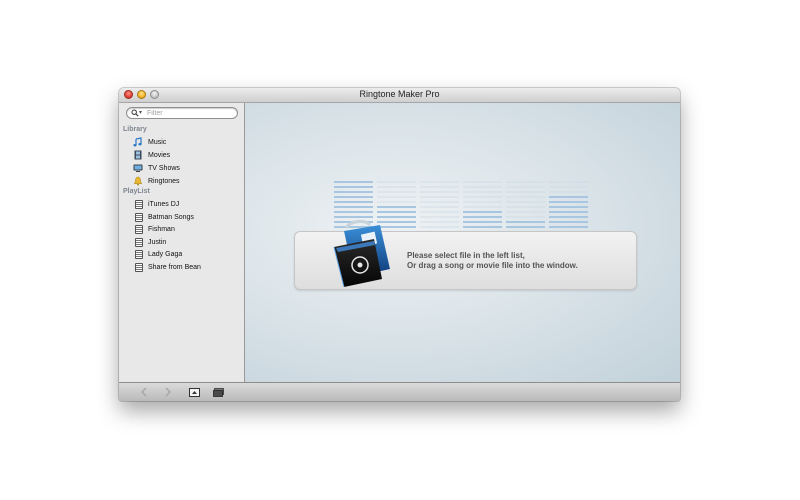 Image resolution: width=800 pixels, height=500 pixels. I want to click on chevron-left-icon, so click(144, 392).